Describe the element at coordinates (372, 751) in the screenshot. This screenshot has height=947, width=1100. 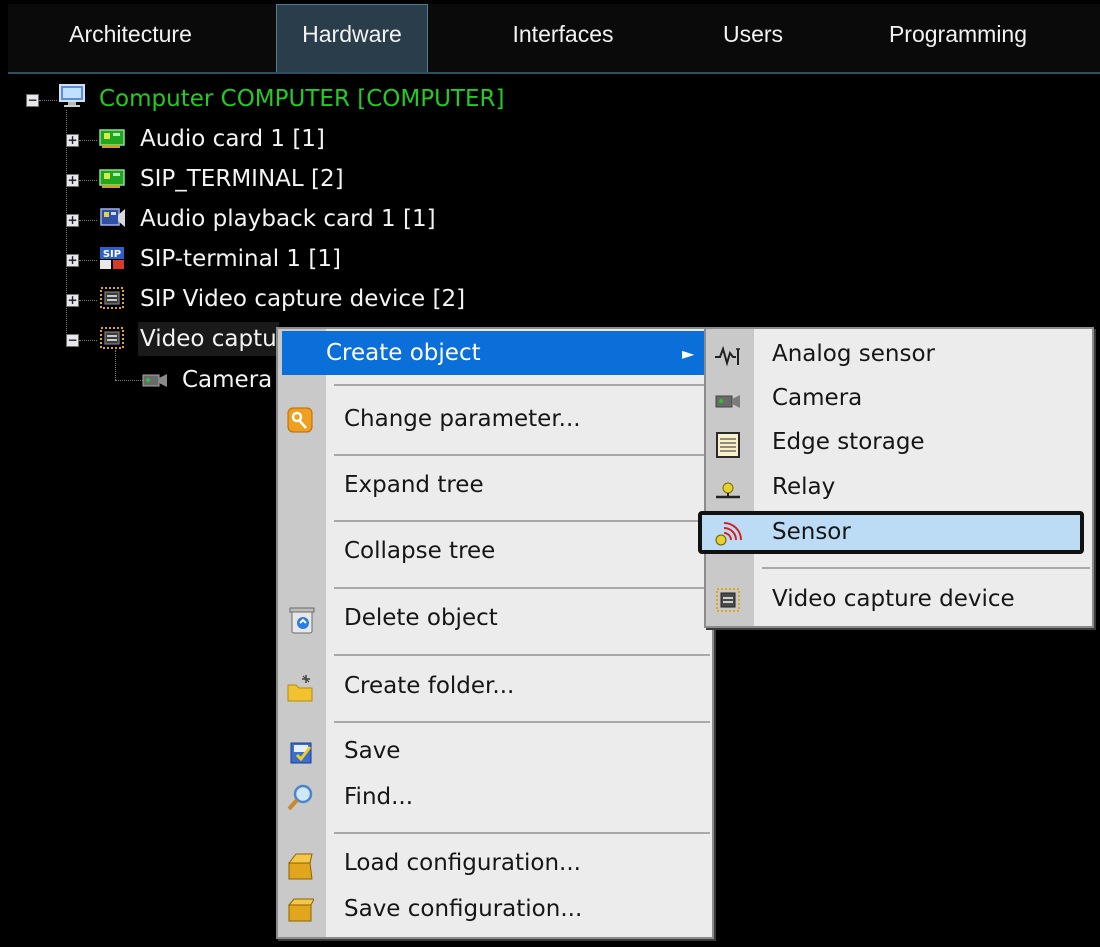
I see `save-menu-item: Save` at that location.